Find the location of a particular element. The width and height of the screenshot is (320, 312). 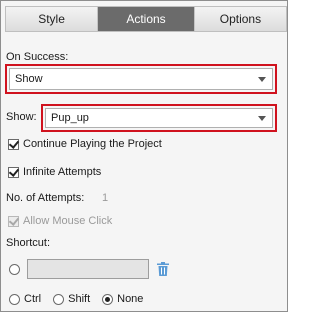

allow-mouse-click-checkbox is located at coordinates (13, 221).